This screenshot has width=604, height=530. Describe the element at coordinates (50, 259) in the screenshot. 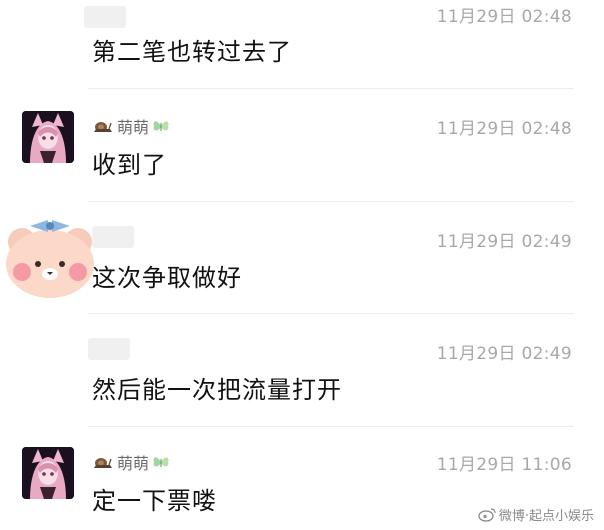

I see `bear-avatar-icon` at that location.